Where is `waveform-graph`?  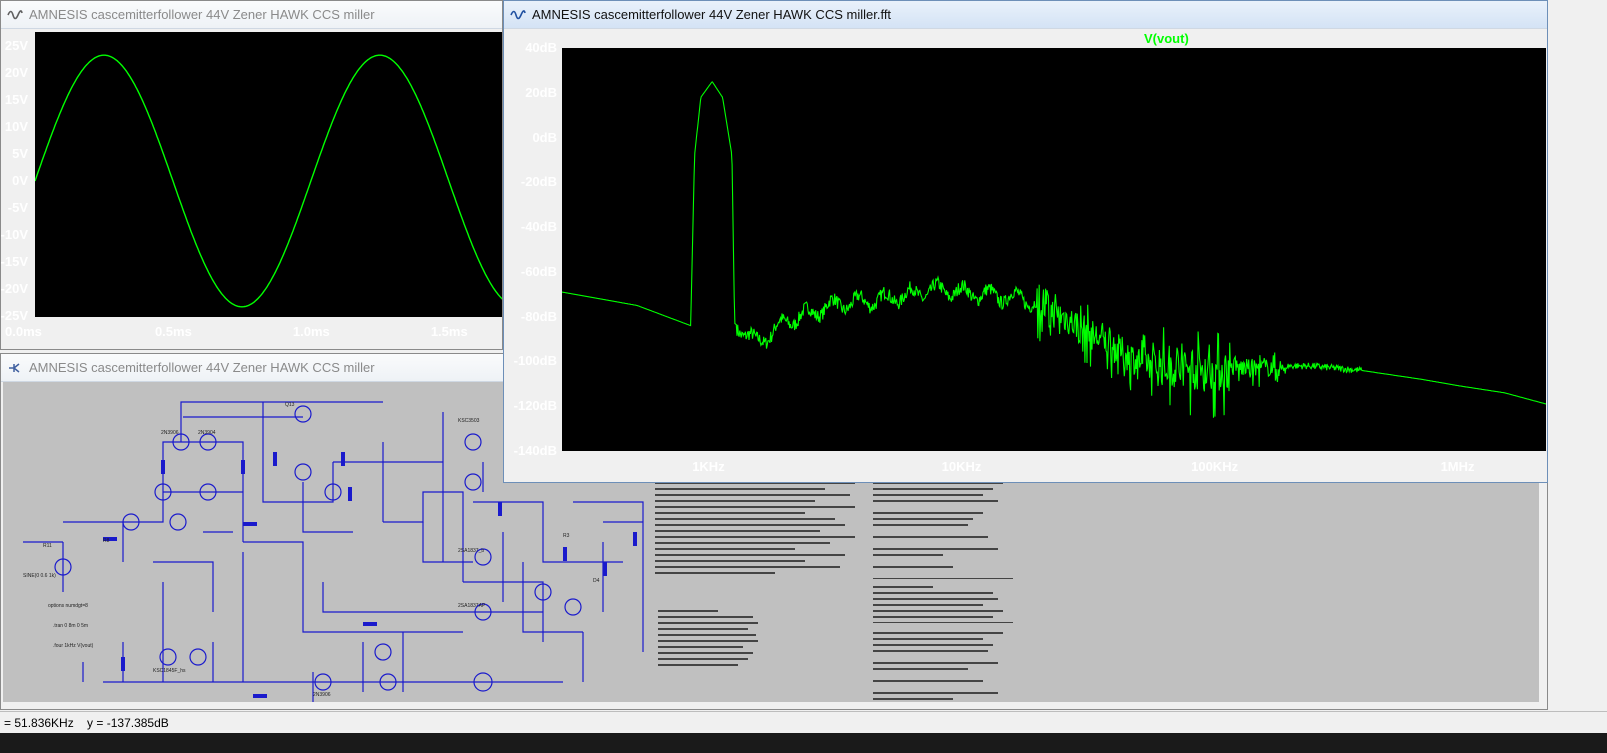 waveform-graph is located at coordinates (268, 181).